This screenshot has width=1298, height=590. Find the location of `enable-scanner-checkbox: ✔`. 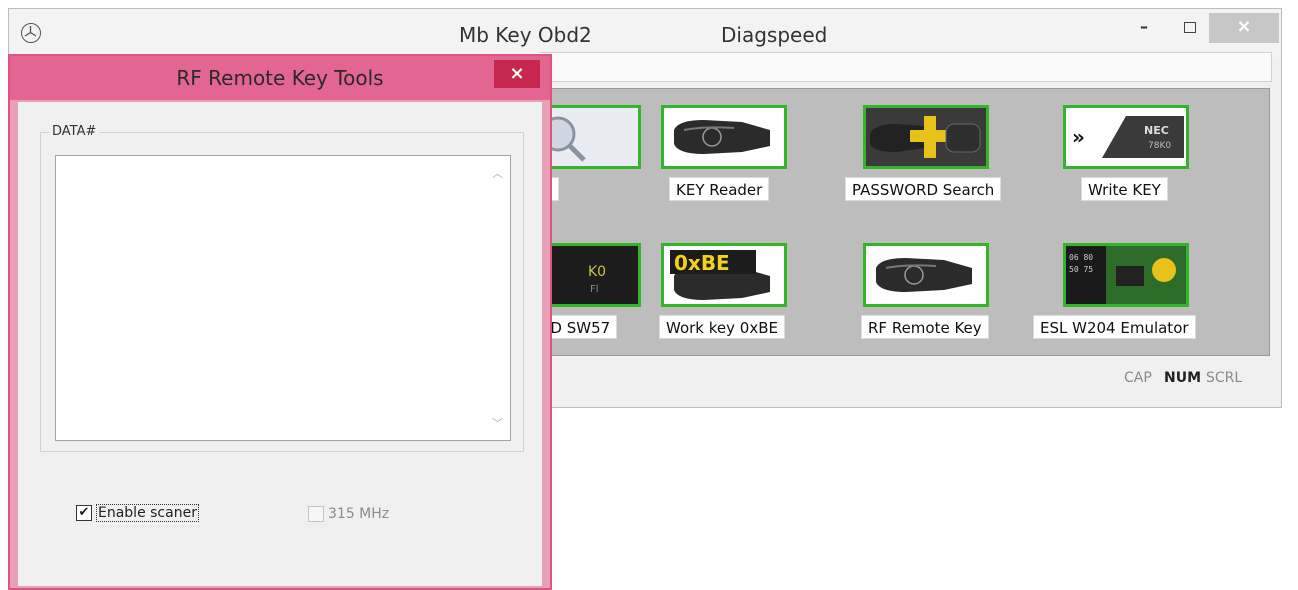

enable-scanner-checkbox: ✔ is located at coordinates (84, 513).